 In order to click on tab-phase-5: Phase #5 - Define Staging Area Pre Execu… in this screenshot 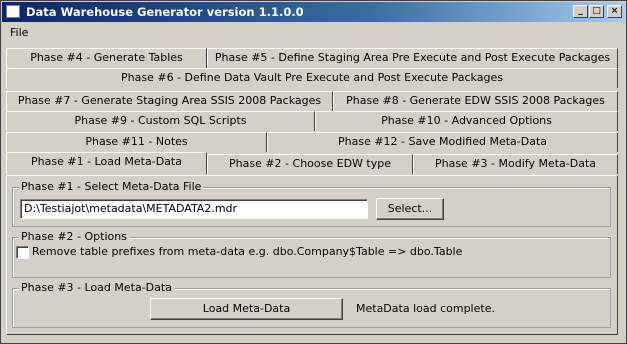, I will do `click(412, 58)`.